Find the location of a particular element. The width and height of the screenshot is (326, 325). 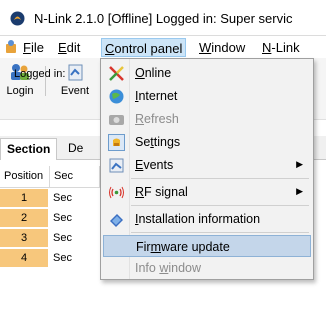

menu-item-events: Events ▶ is located at coordinates (207, 165).